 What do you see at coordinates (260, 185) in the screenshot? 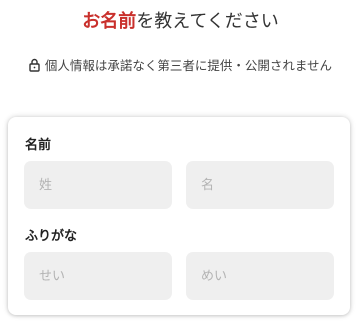
I see `first-name-input` at bounding box center [260, 185].